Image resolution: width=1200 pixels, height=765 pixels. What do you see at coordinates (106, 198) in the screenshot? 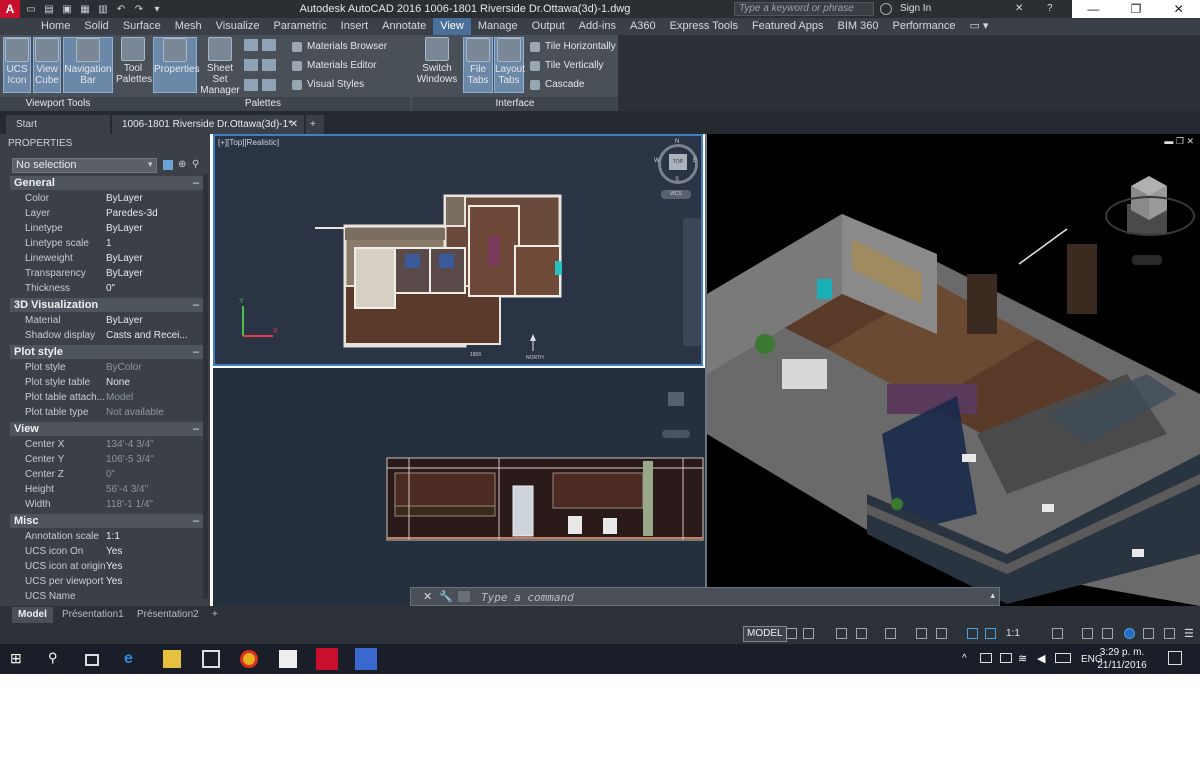
I see `property-row: Color ByLayer` at bounding box center [106, 198].